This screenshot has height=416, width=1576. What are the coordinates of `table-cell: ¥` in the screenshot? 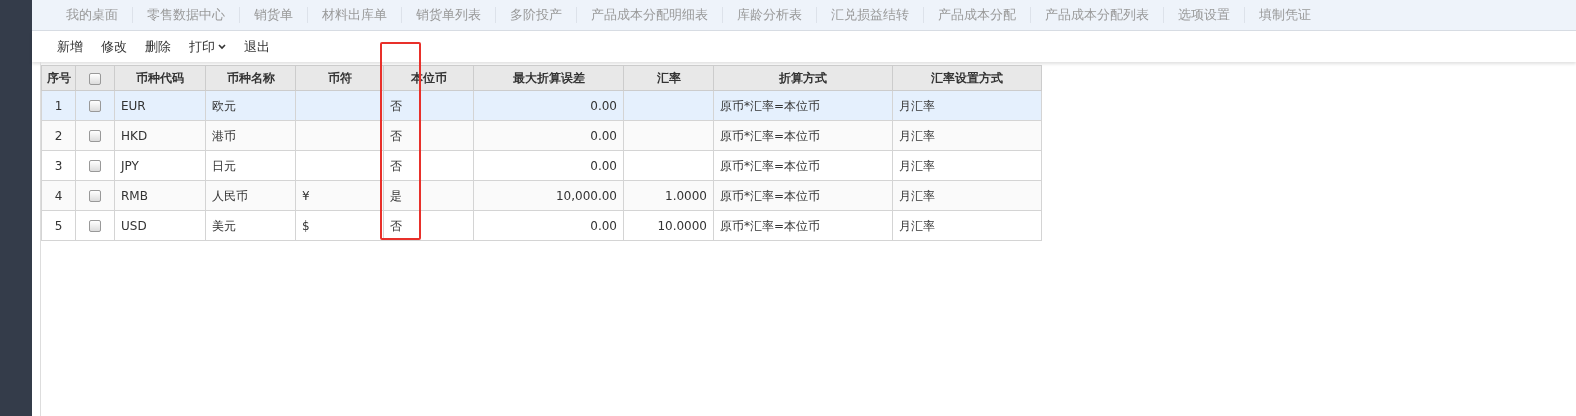 It's located at (306, 195).